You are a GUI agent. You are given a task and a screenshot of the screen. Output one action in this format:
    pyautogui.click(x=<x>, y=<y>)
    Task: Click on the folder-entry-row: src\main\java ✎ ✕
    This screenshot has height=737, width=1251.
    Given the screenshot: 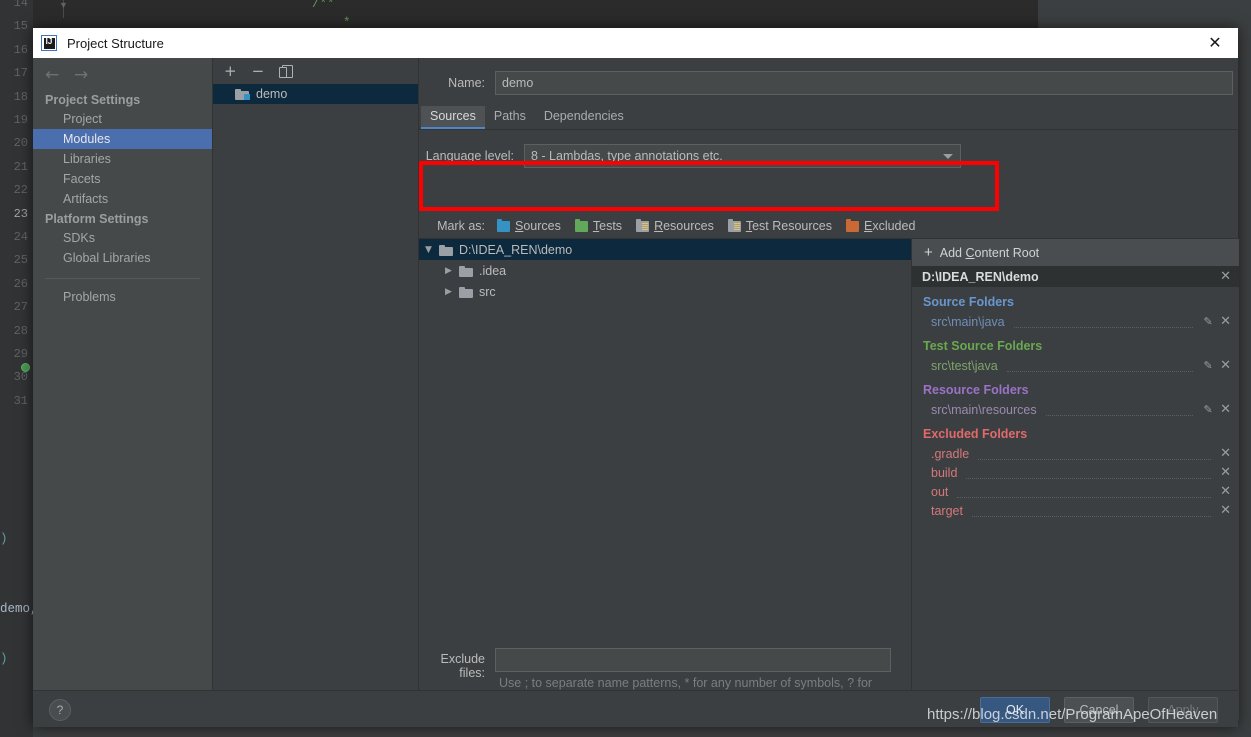 What is the action you would take?
    pyautogui.click(x=1075, y=321)
    